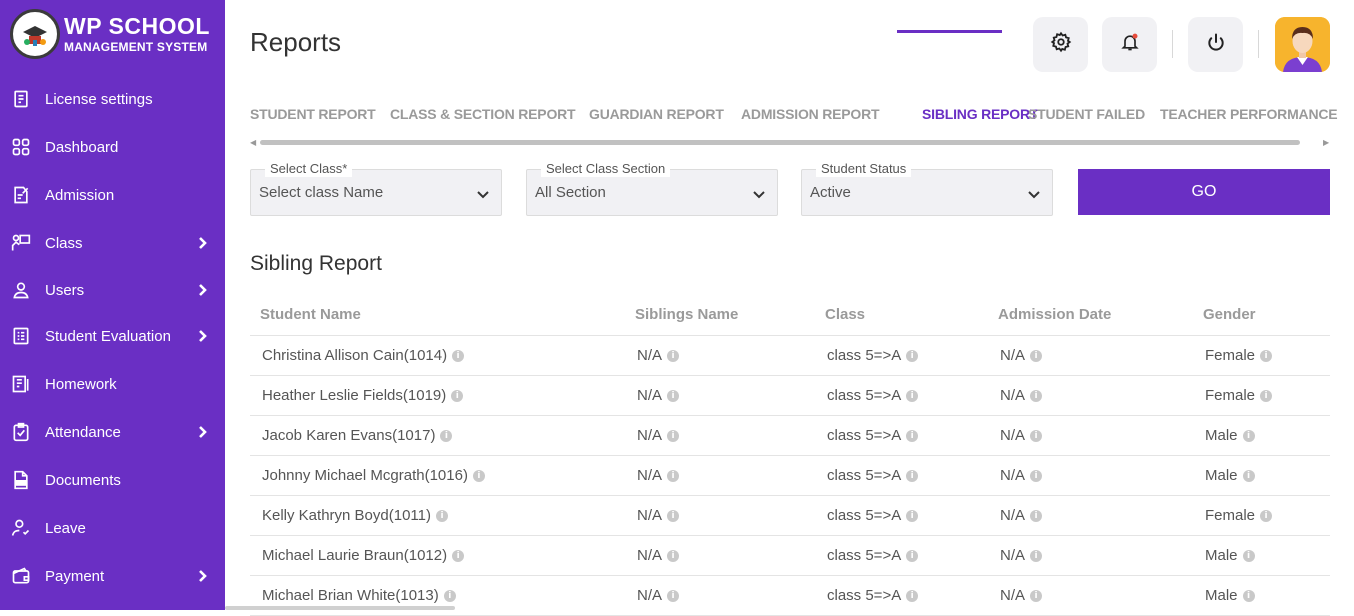 Image resolution: width=1354 pixels, height=616 pixels. Describe the element at coordinates (927, 188) in the screenshot. I see `status-select: Student Status Active` at that location.